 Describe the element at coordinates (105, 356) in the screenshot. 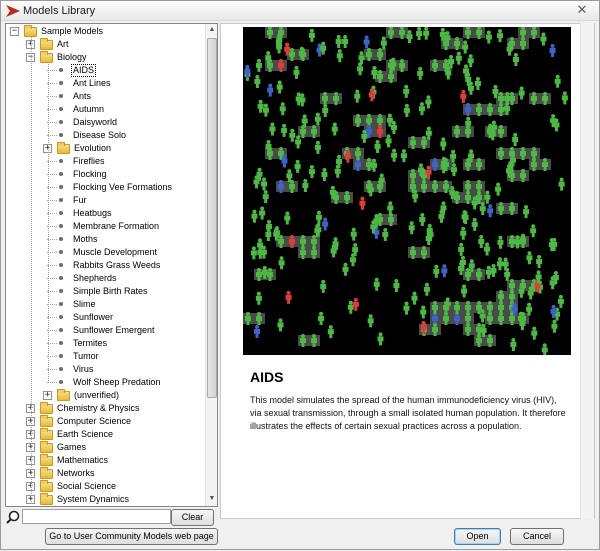

I see `tree-item: Tumor` at that location.